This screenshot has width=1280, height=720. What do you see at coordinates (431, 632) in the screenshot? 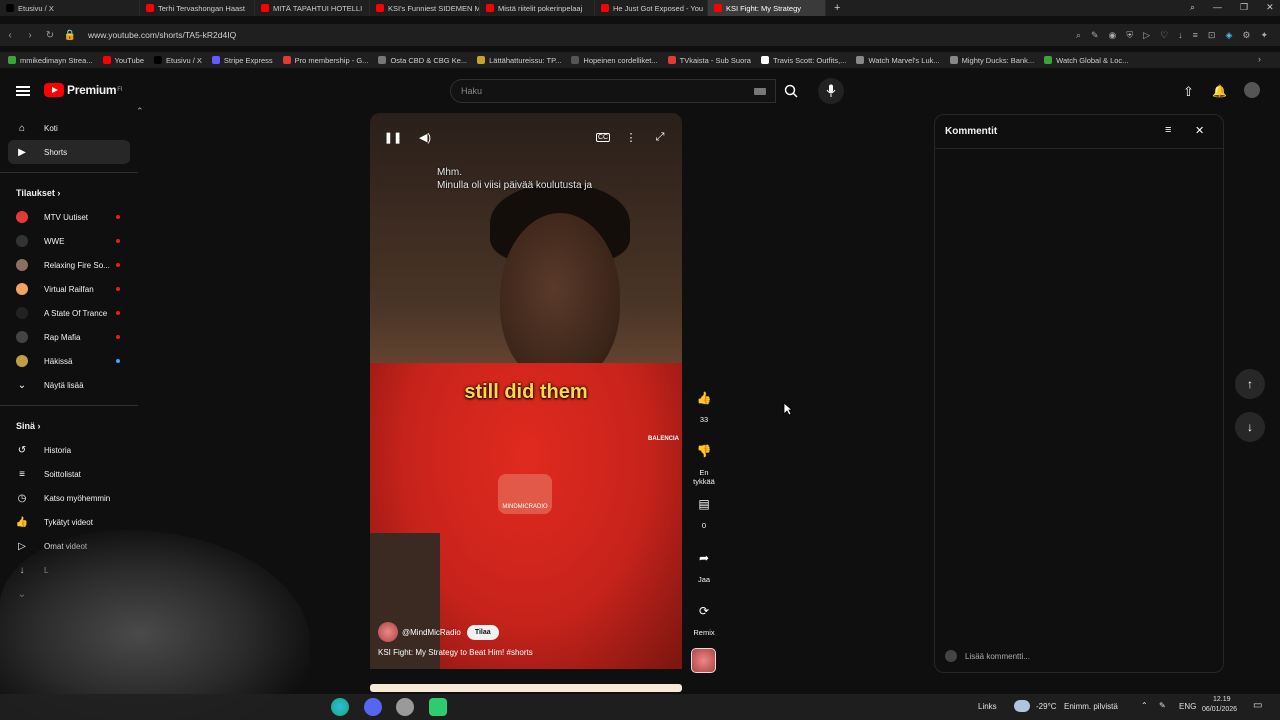
I see `channel-name: @MindMicRadio` at bounding box center [431, 632].